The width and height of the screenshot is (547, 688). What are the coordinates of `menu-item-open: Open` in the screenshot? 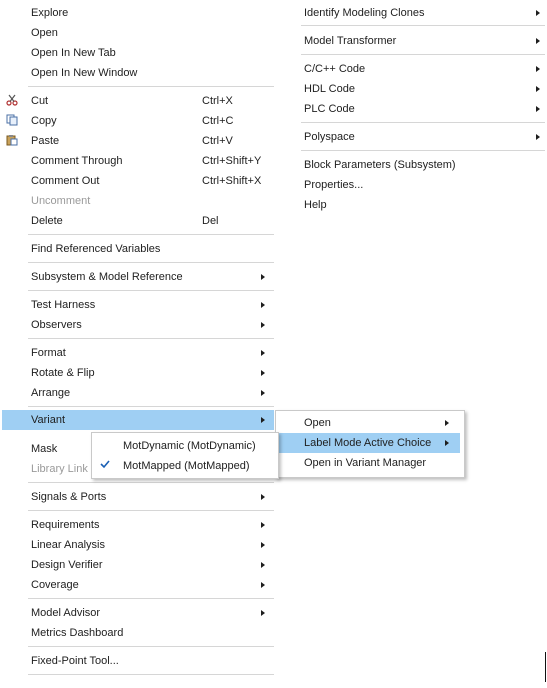 It's located at (151, 33).